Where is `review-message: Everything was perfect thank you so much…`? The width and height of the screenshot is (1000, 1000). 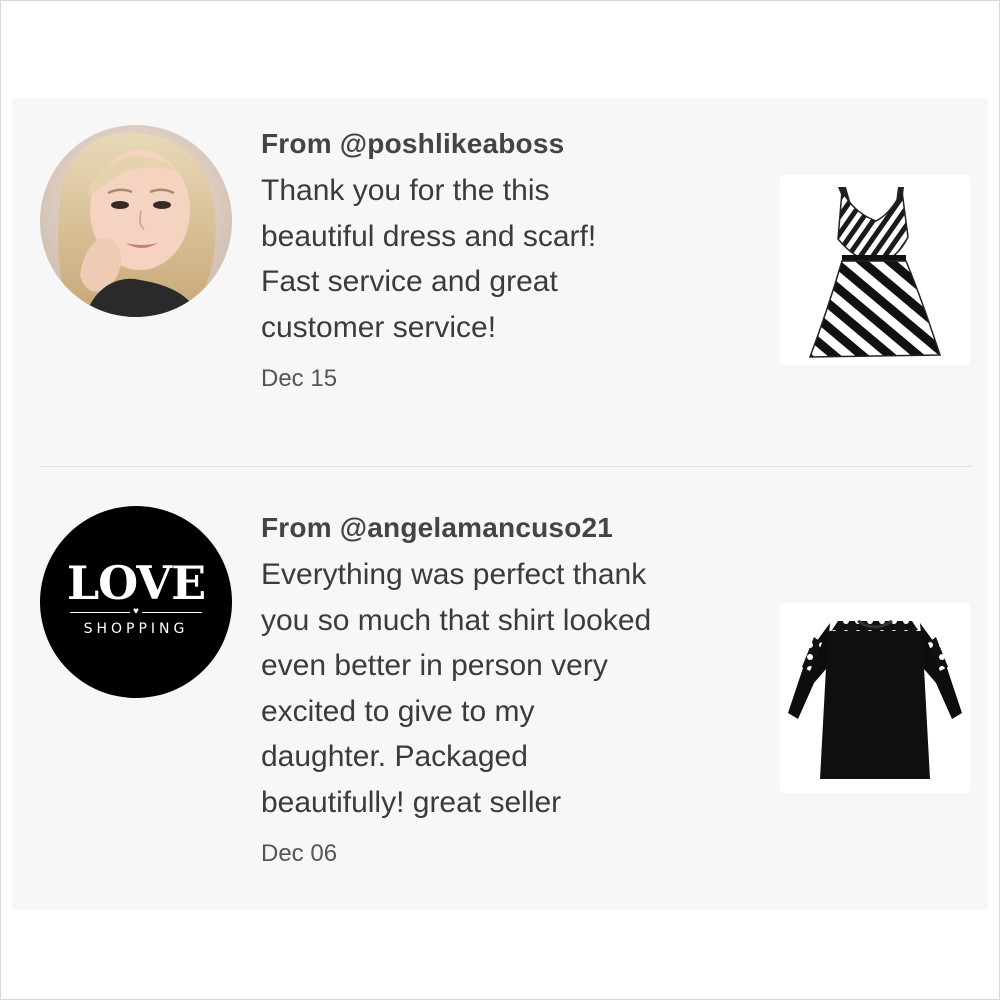
review-message: Everything was perfect thank you so much… is located at coordinates (456, 688).